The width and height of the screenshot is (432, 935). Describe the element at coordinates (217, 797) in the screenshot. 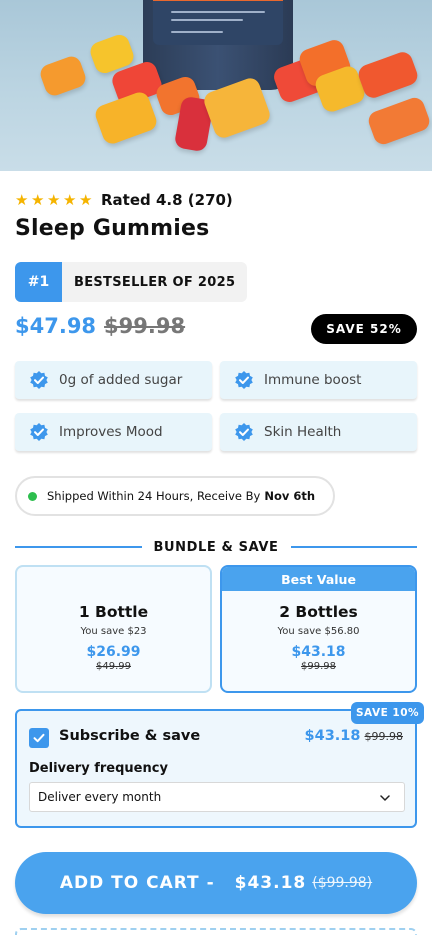

I see `delivery-frequency-select: Deliver every month` at that location.